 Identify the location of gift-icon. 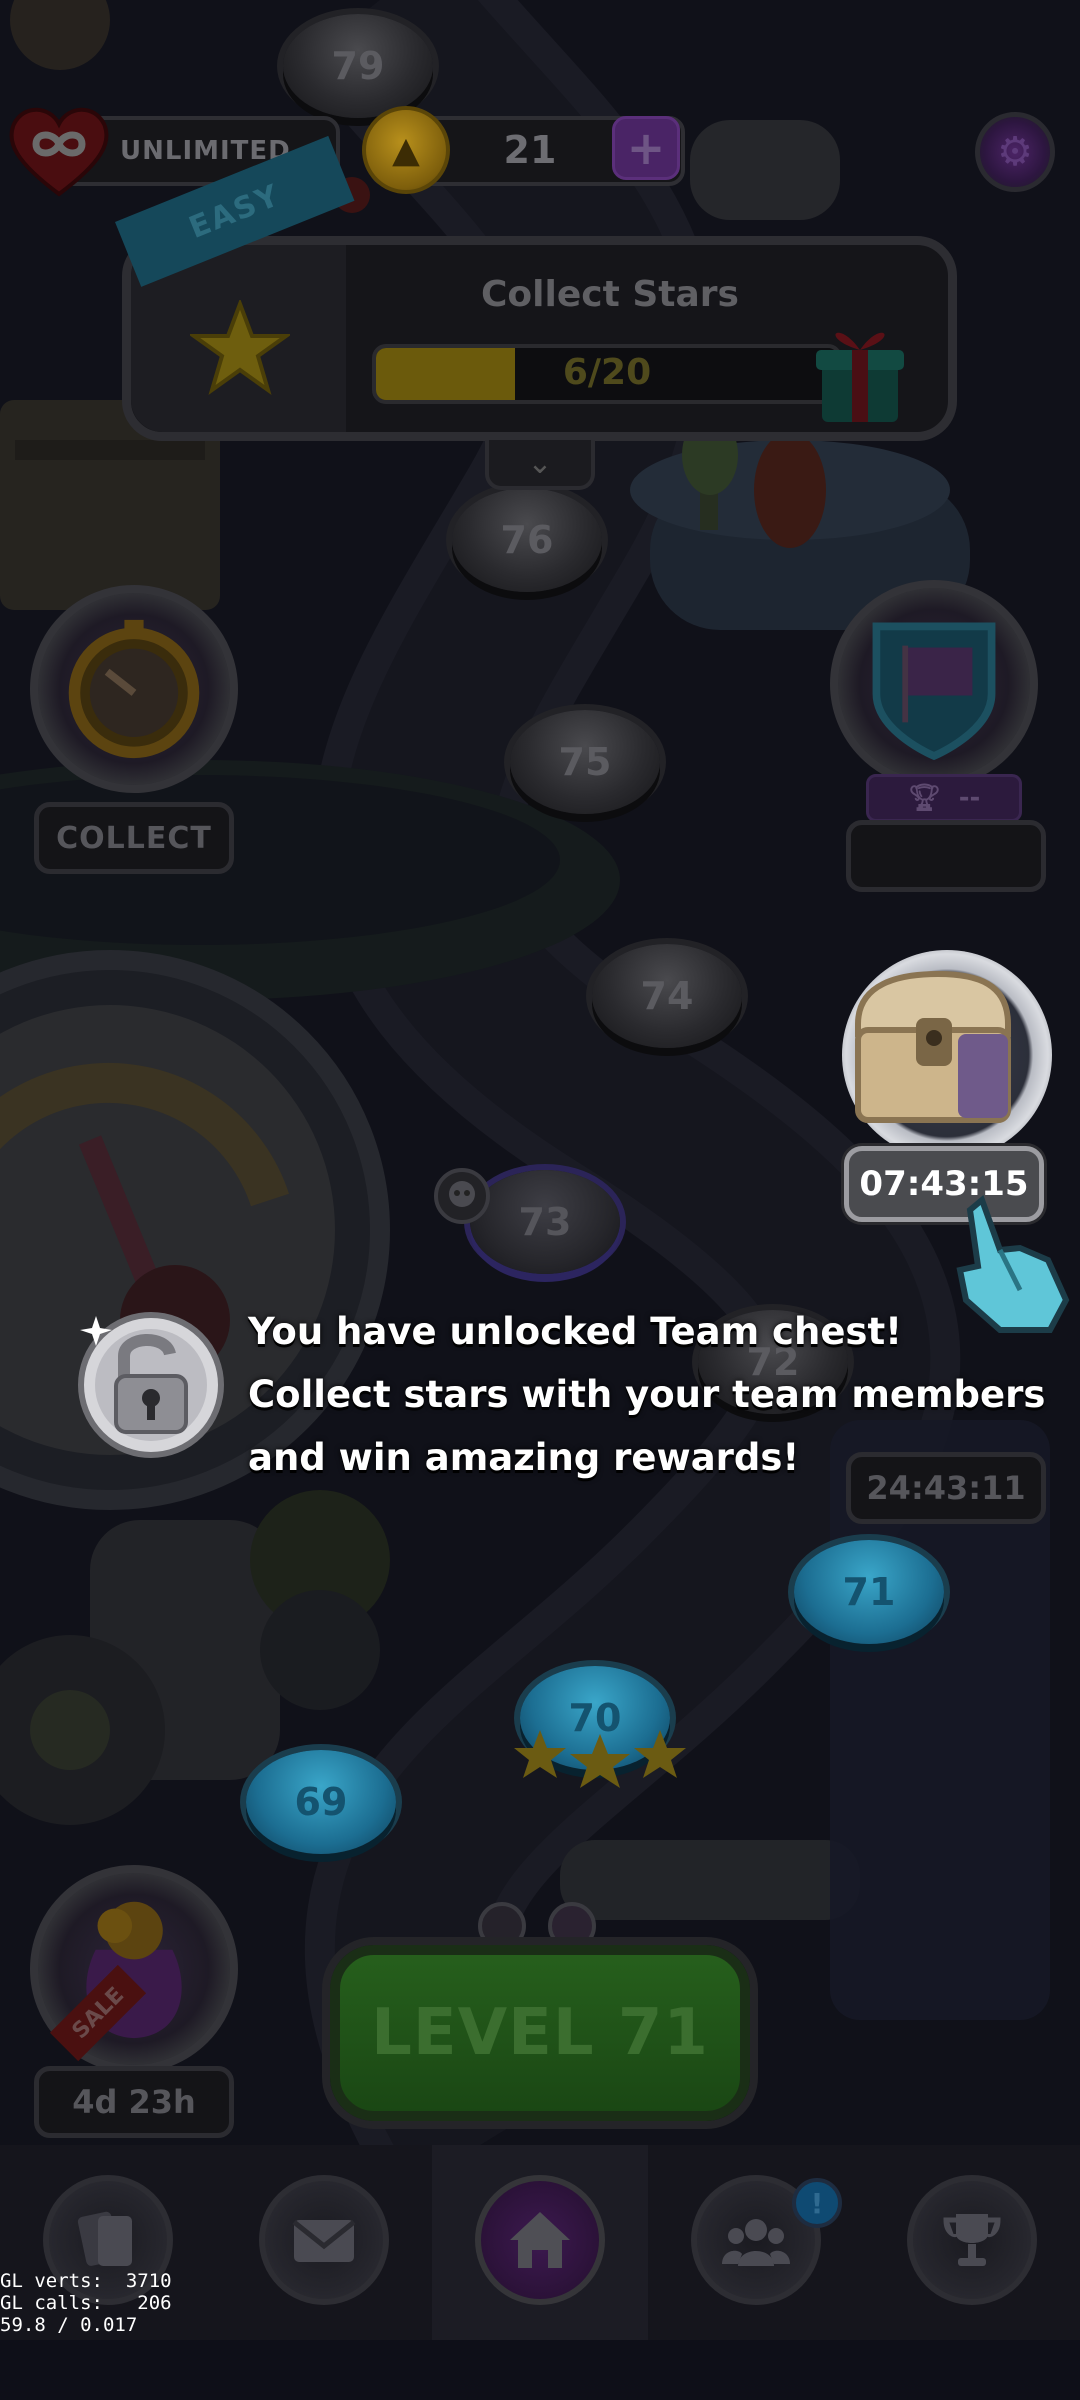
(860, 377).